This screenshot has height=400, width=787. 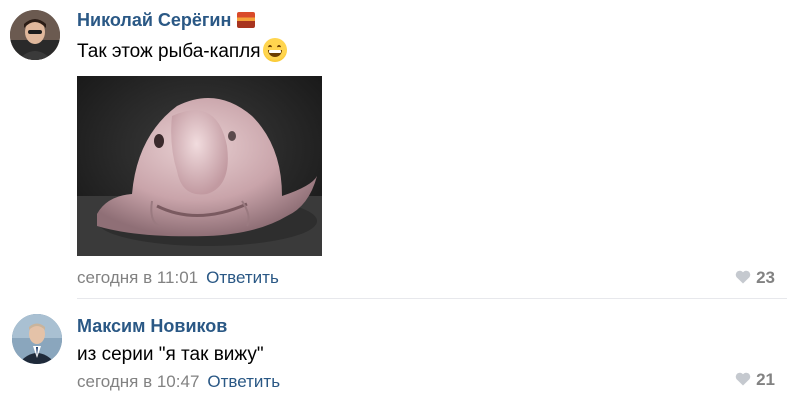 What do you see at coordinates (274, 50) in the screenshot?
I see `grinning-face-emoji` at bounding box center [274, 50].